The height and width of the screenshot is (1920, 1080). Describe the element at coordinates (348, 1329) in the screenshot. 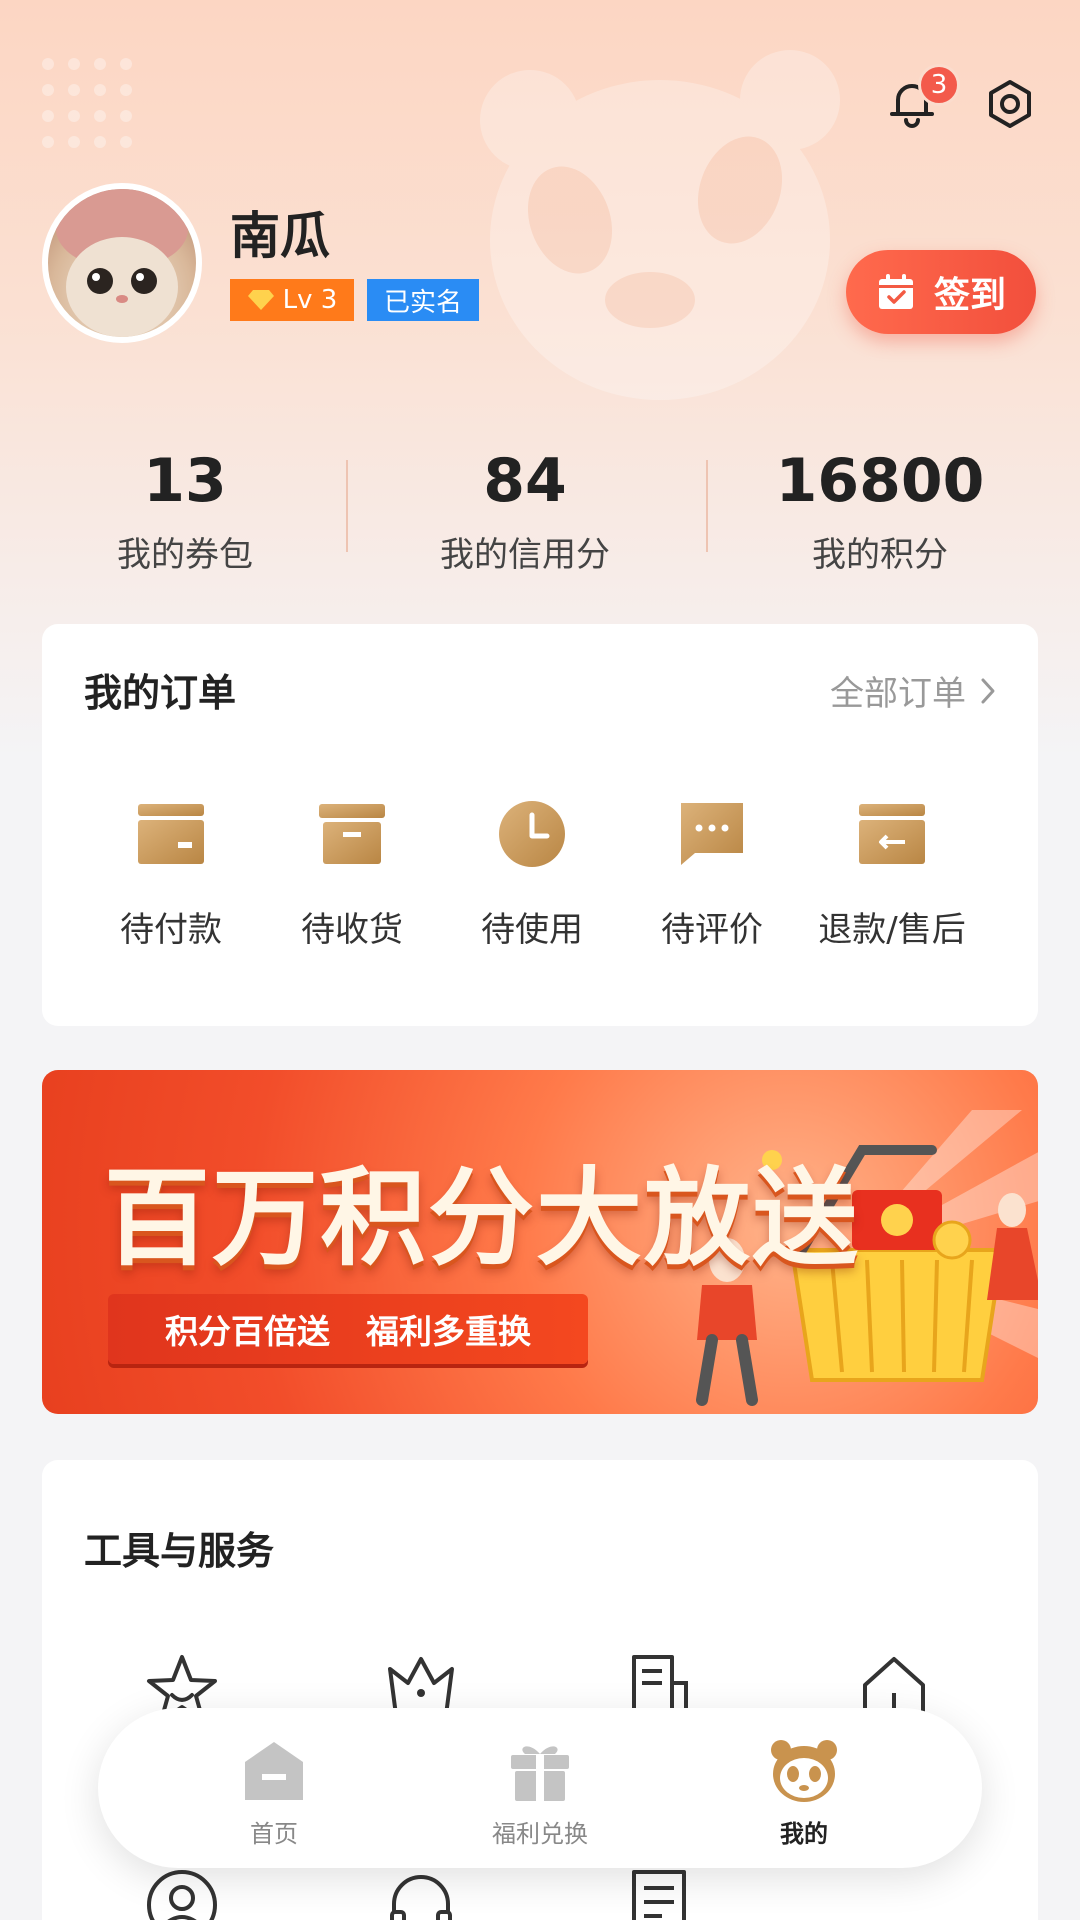

I see `banner-ribbon: 积分百倍送 福利多重换` at that location.